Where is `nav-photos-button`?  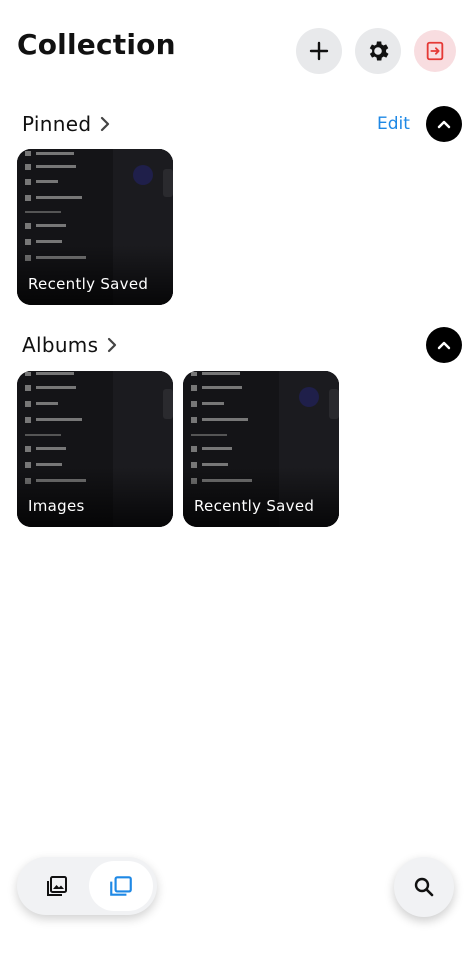
nav-photos-button is located at coordinates (57, 886).